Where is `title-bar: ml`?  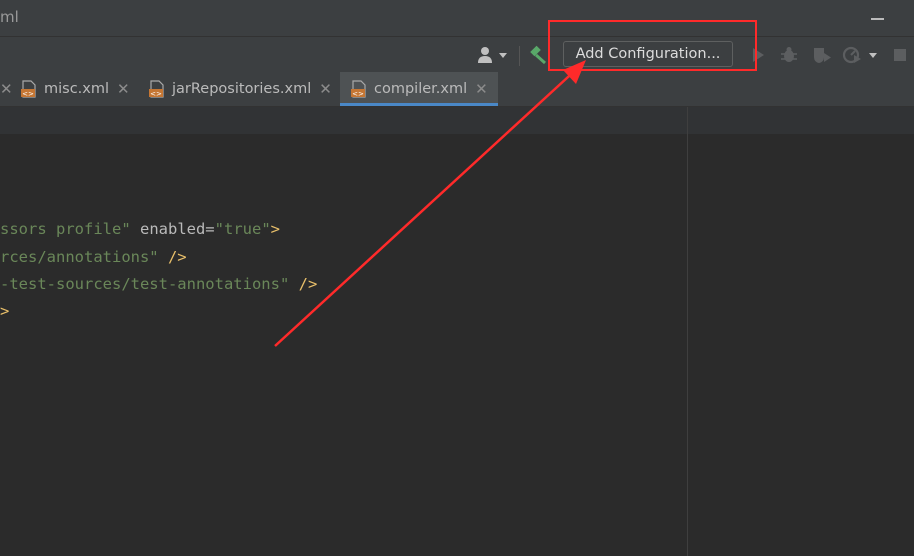
title-bar: ml is located at coordinates (457, 18).